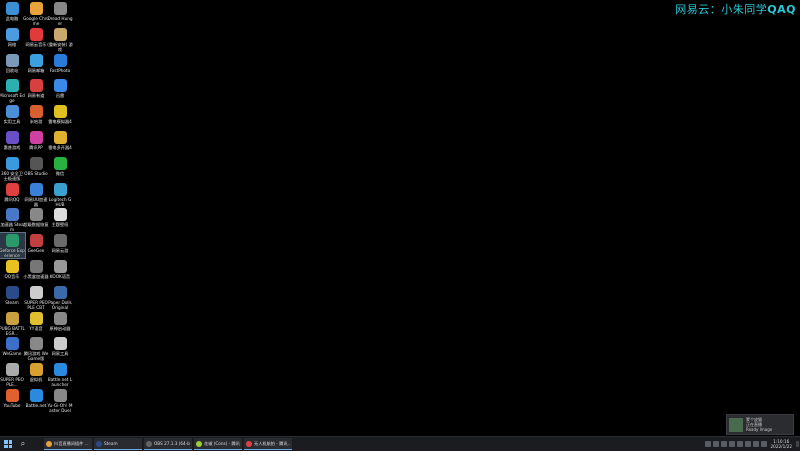 Image resolution: width=800 pixels, height=451 pixels. What do you see at coordinates (36, 372) in the screenshot?
I see `desktop-shortcut: 虚拟机` at bounding box center [36, 372].